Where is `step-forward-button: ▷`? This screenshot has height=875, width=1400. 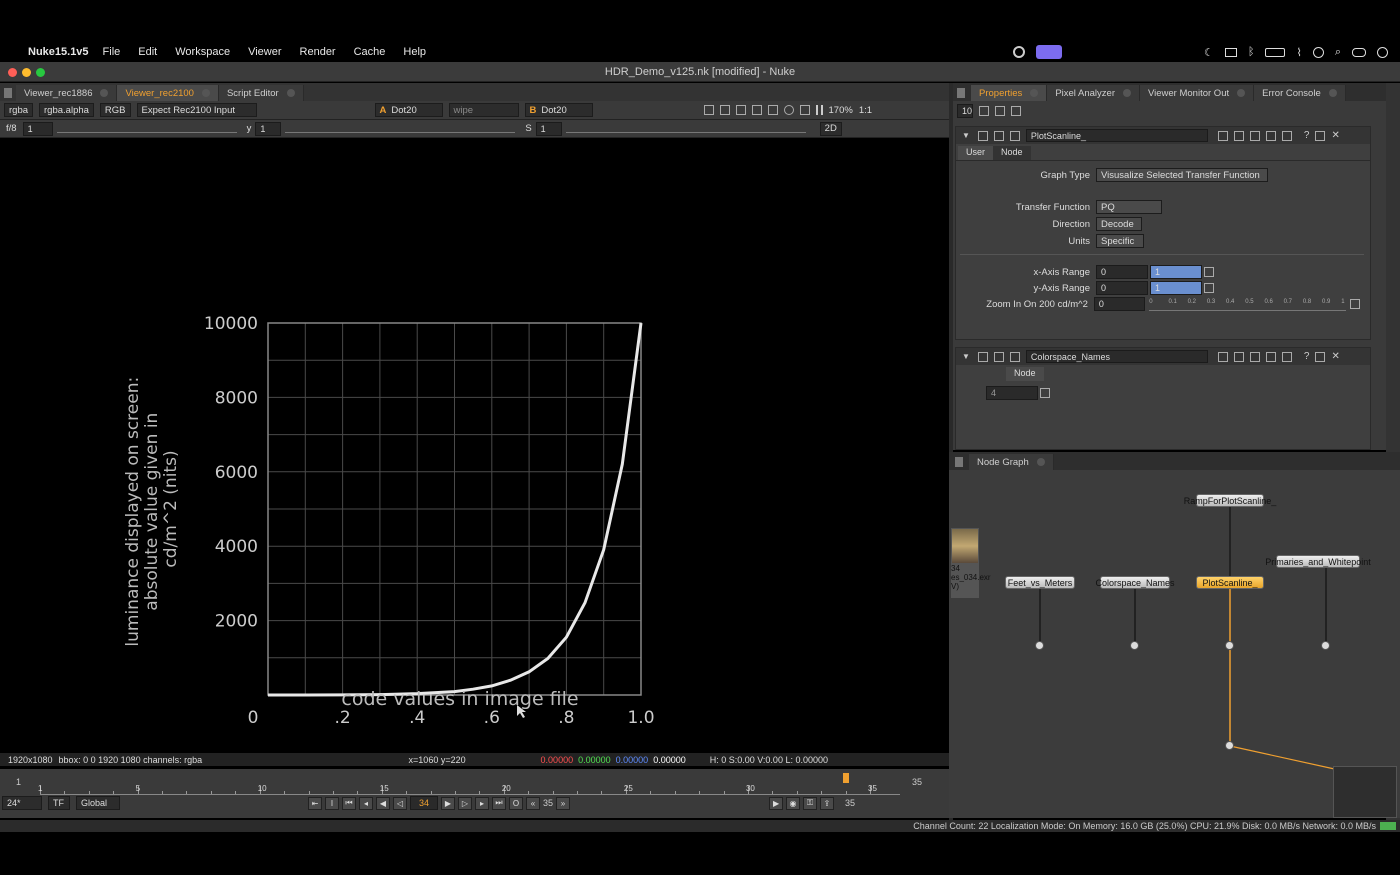
step-forward-button: ▷ is located at coordinates (465, 803).